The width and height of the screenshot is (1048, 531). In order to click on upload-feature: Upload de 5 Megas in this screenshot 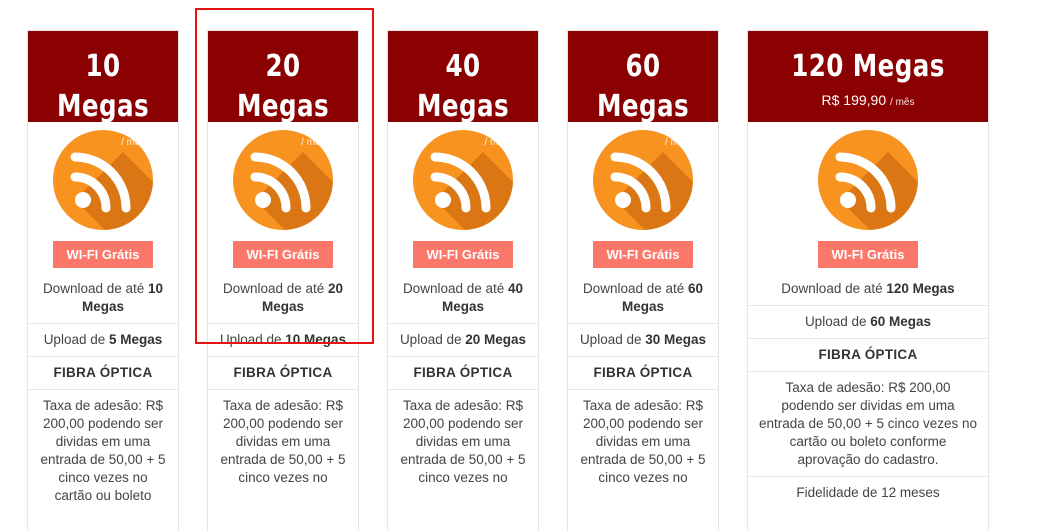, I will do `click(103, 340)`.